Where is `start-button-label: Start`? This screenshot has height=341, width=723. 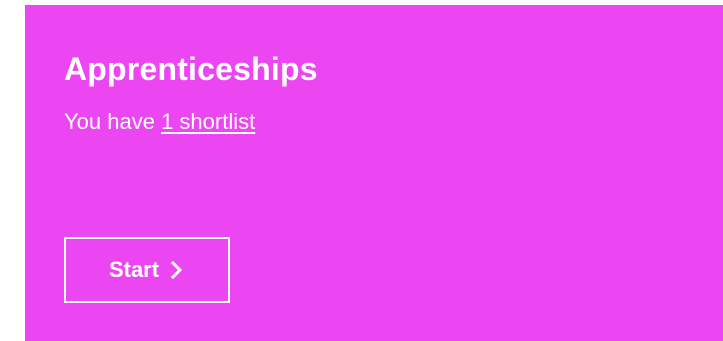 start-button-label: Start is located at coordinates (134, 269).